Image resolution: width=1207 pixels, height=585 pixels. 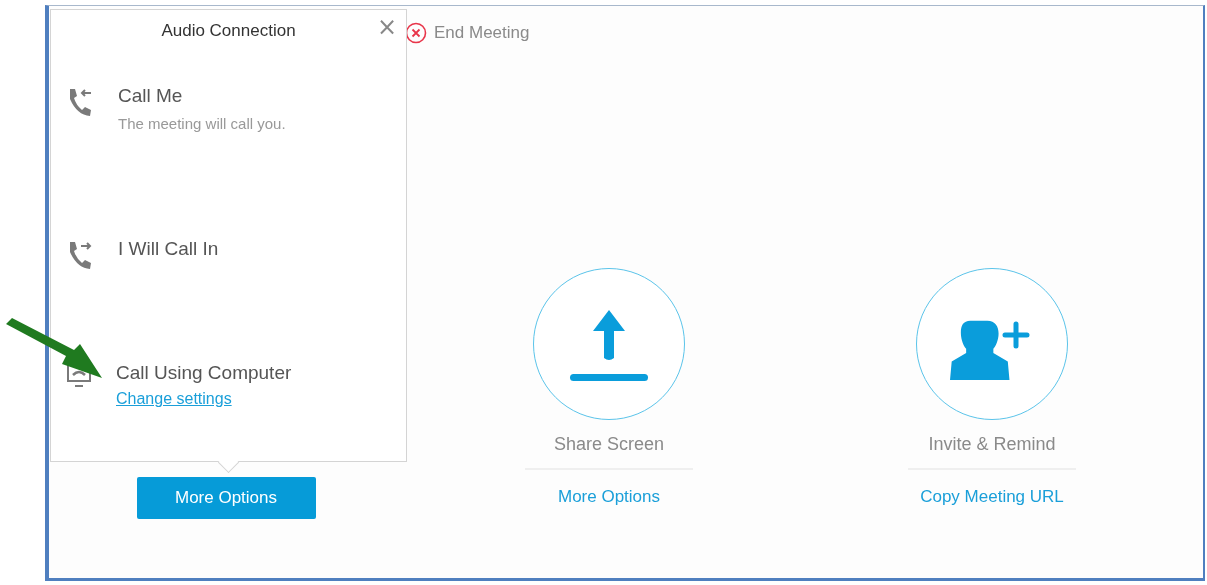 I want to click on option-description: The meeting will call you., so click(x=202, y=123).